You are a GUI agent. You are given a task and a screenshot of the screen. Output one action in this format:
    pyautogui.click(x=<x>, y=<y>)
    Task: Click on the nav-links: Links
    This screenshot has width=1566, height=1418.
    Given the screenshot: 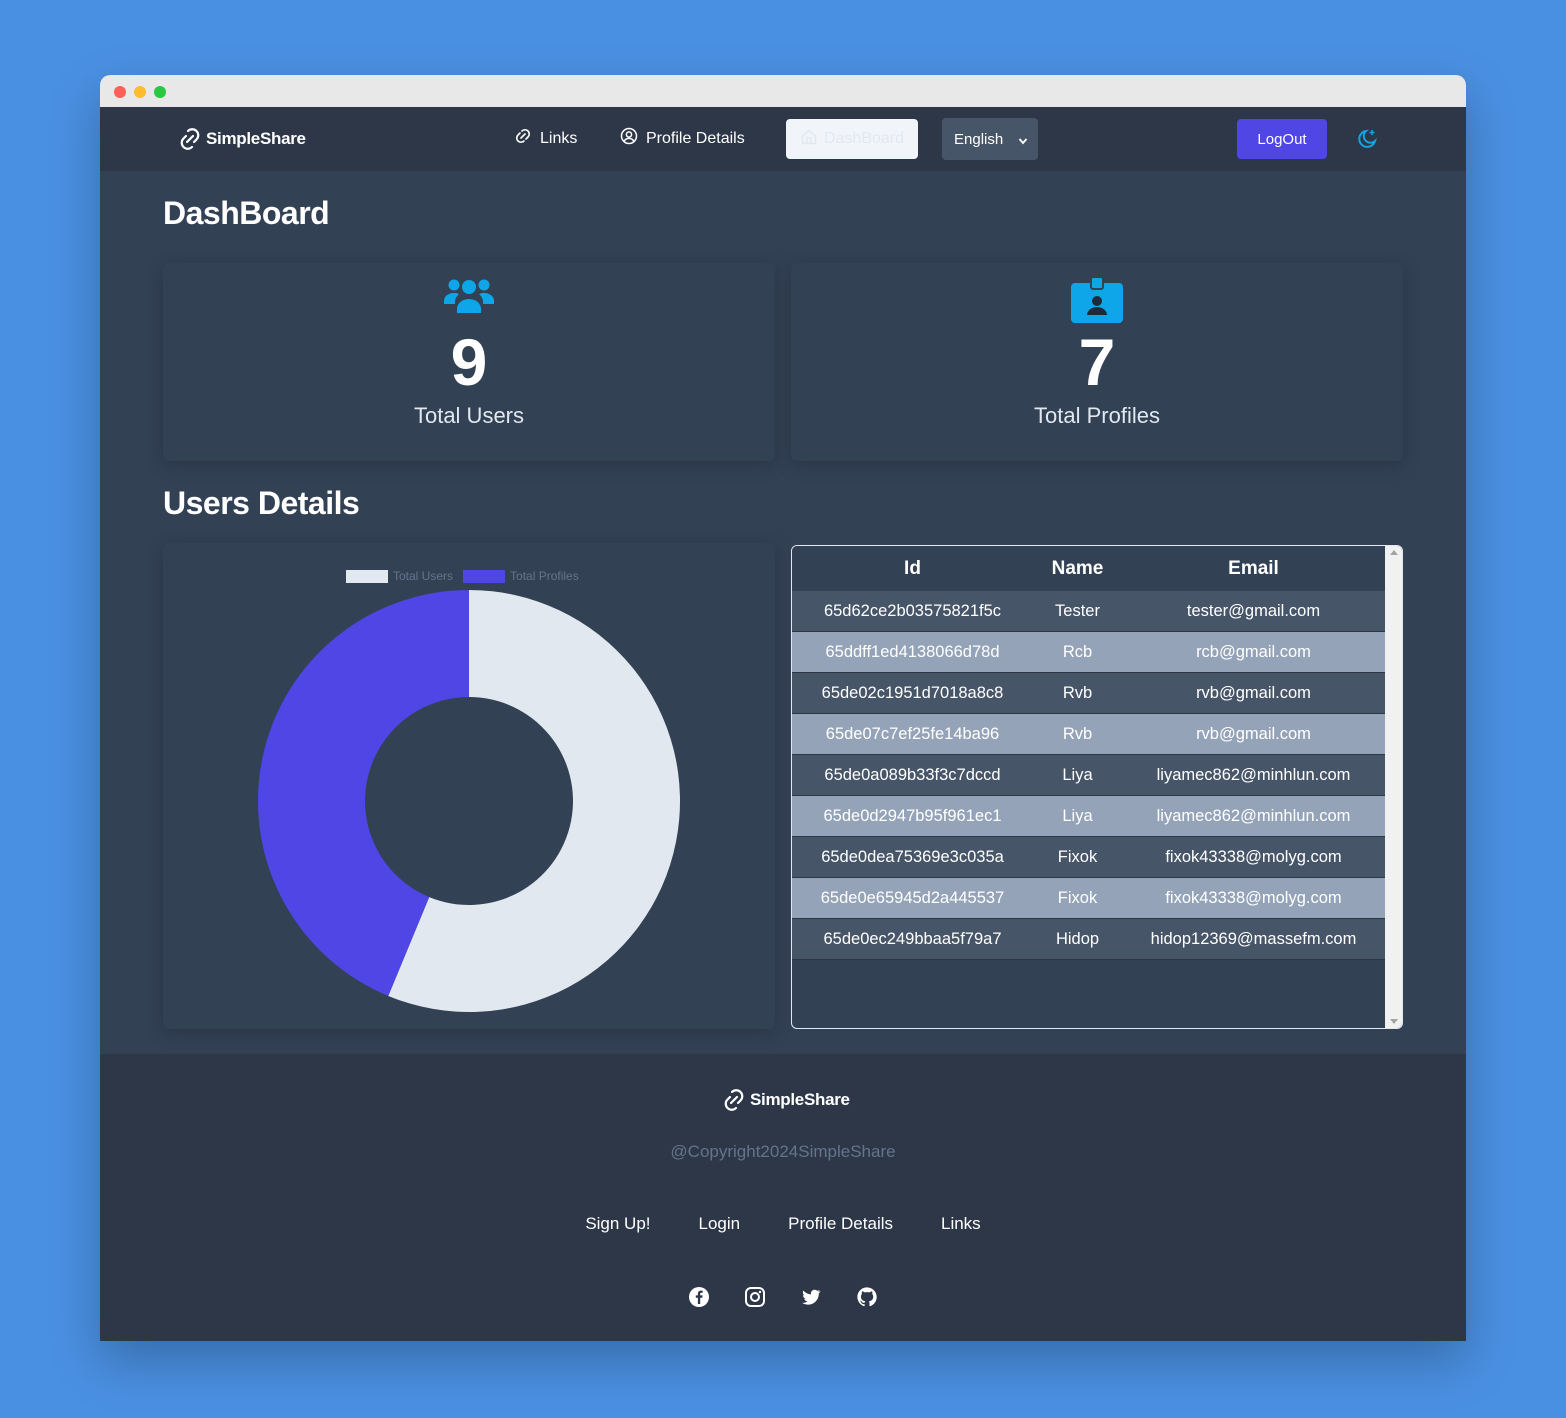 What is the action you would take?
    pyautogui.click(x=545, y=138)
    